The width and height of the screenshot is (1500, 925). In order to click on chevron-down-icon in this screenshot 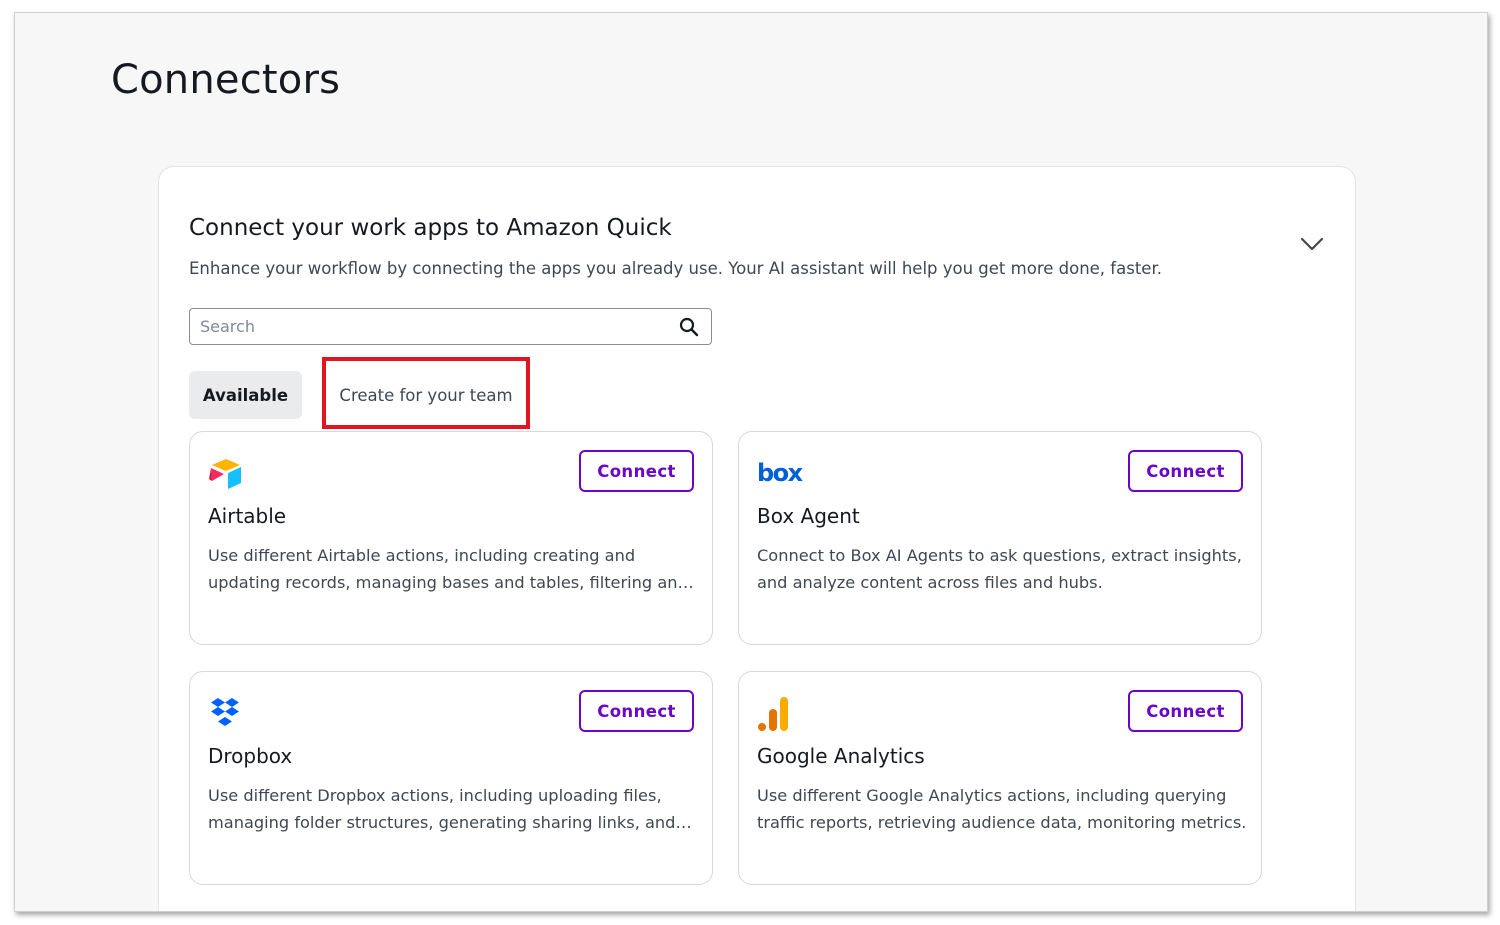, I will do `click(1312, 244)`.